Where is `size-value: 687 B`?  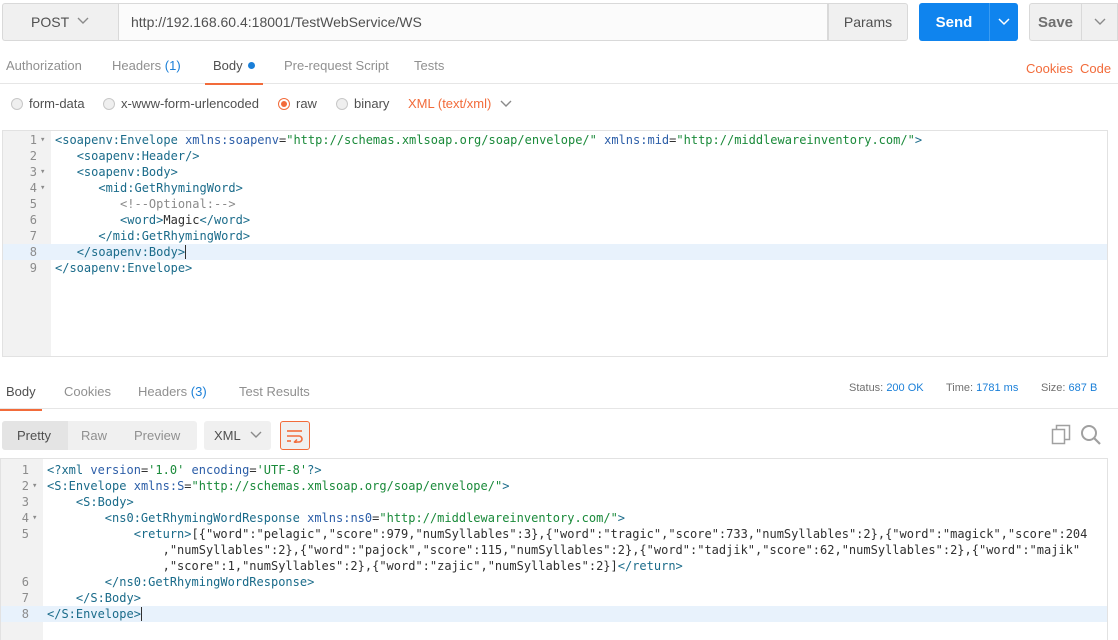 size-value: 687 B is located at coordinates (1083, 388).